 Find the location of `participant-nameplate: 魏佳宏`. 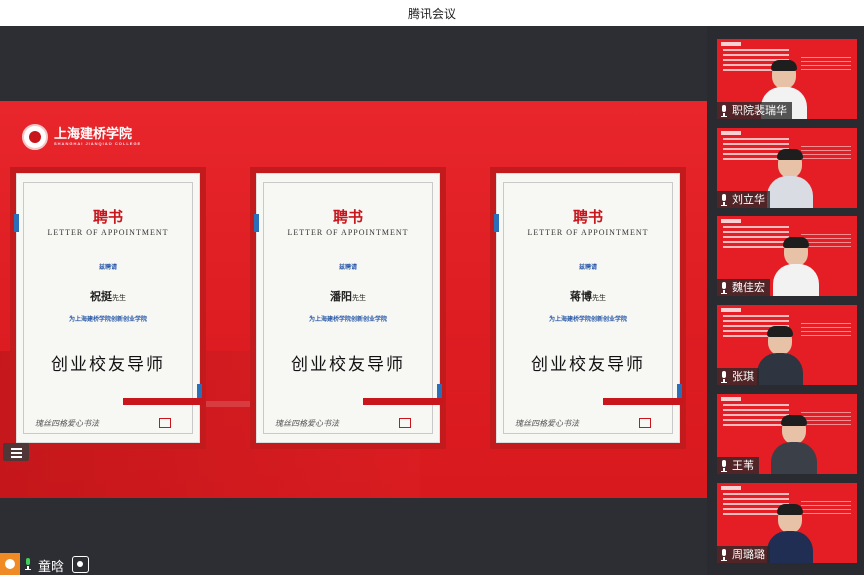

participant-nameplate: 魏佳宏 is located at coordinates (743, 287).